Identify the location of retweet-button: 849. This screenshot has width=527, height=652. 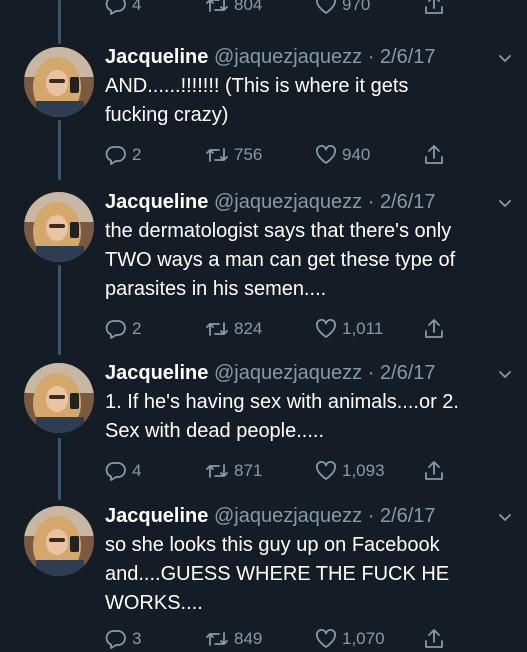
(233, 639).